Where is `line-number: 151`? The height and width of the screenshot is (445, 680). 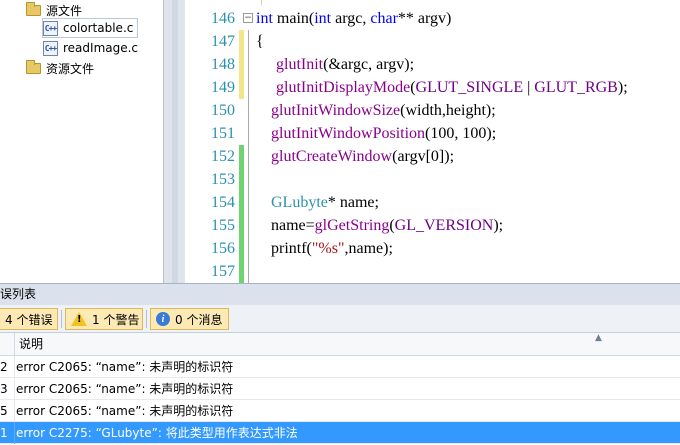
line-number: 151 is located at coordinates (223, 133).